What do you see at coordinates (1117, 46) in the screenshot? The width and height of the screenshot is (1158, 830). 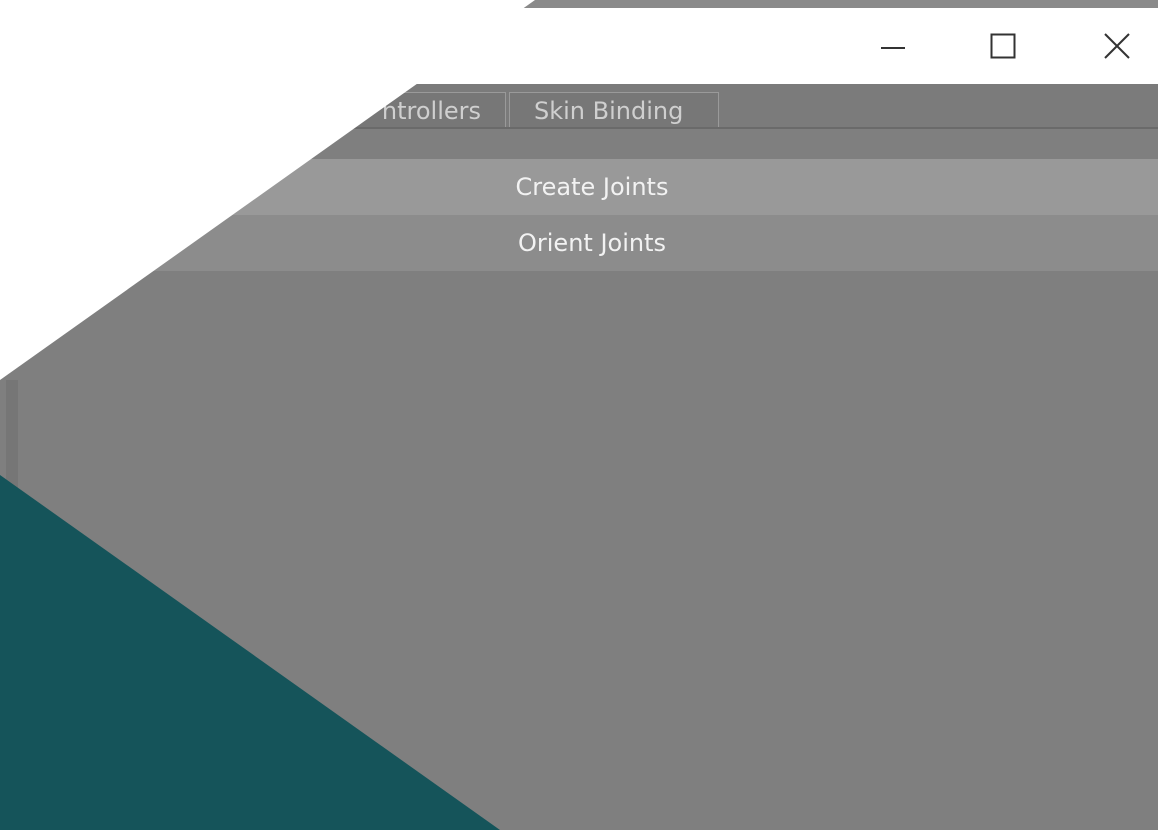 I see `close-icon` at bounding box center [1117, 46].